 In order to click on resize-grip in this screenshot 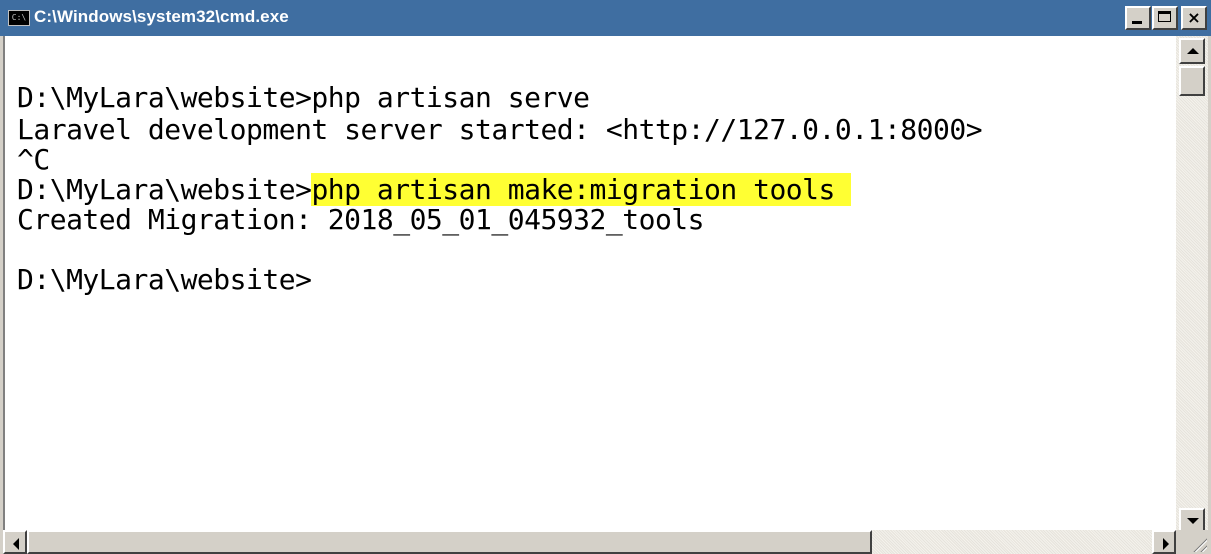, I will do `click(1193, 542)`.